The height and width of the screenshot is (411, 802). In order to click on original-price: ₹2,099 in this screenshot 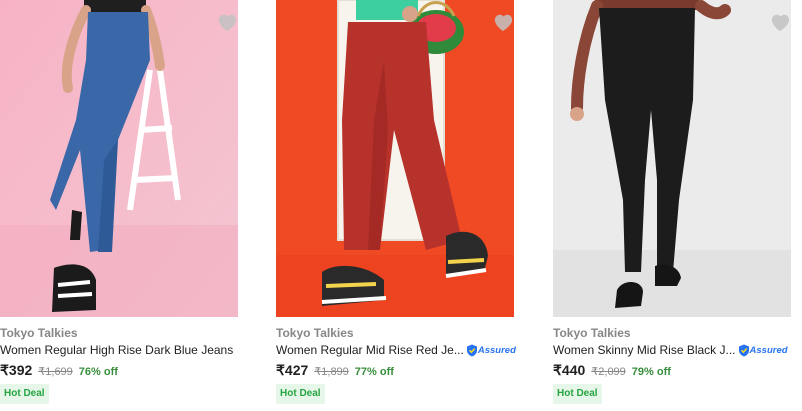, I will do `click(608, 372)`.